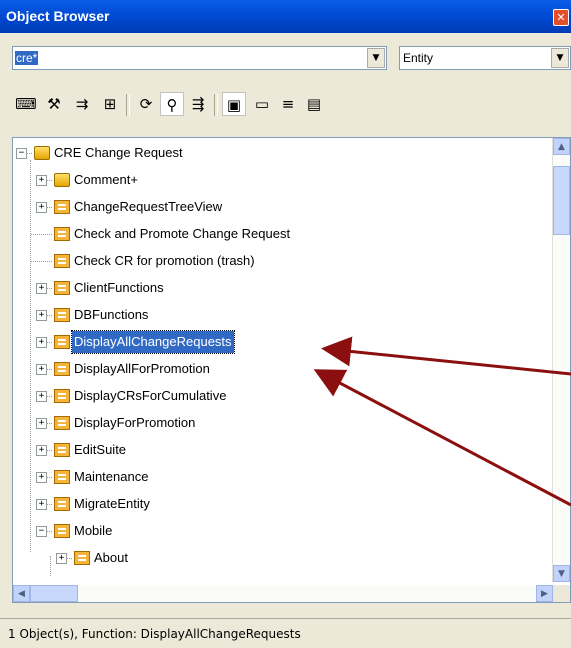  Describe the element at coordinates (58, 16) in the screenshot. I see `window-title: Object Browser` at that location.